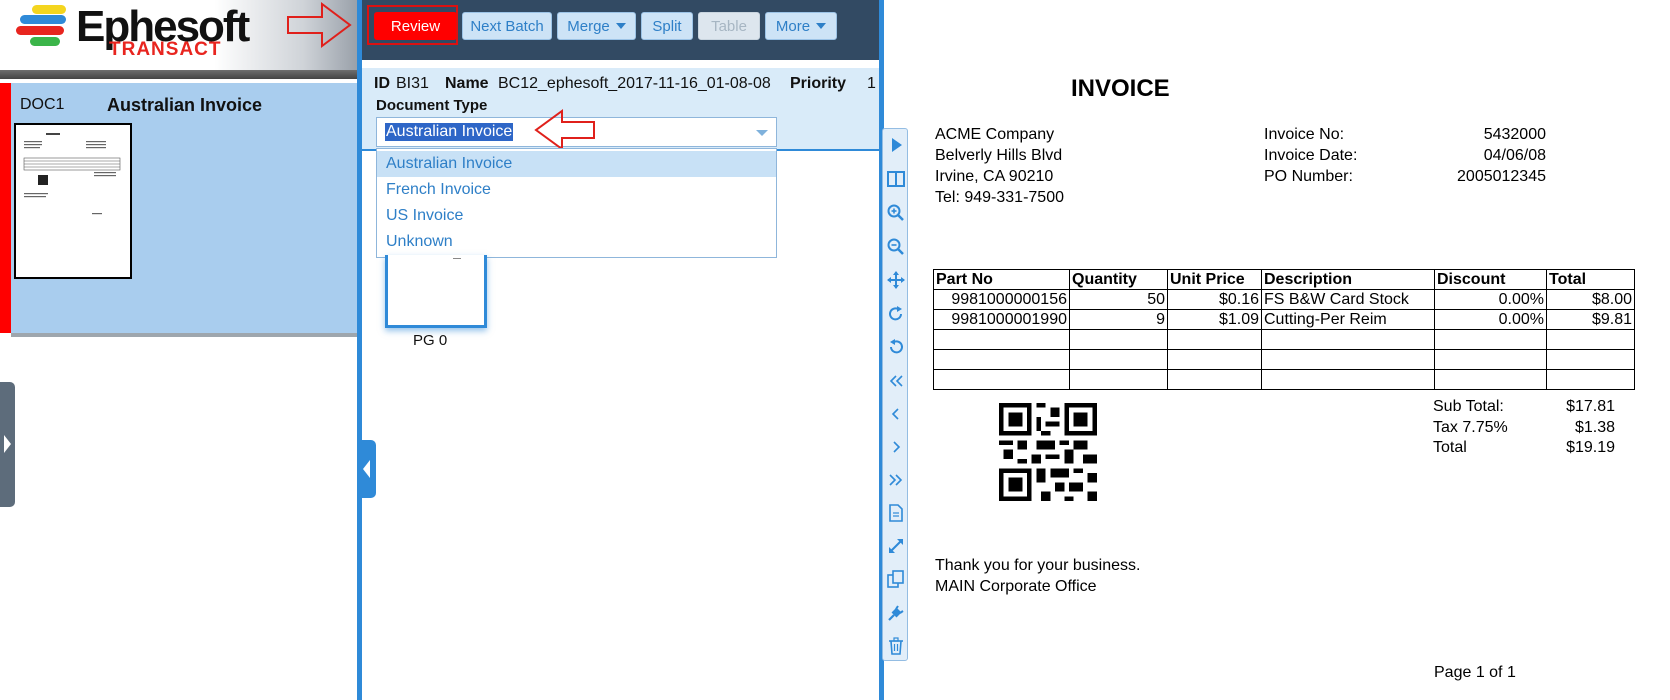  What do you see at coordinates (995, 134) in the screenshot?
I see `company-line: ACME Company` at bounding box center [995, 134].